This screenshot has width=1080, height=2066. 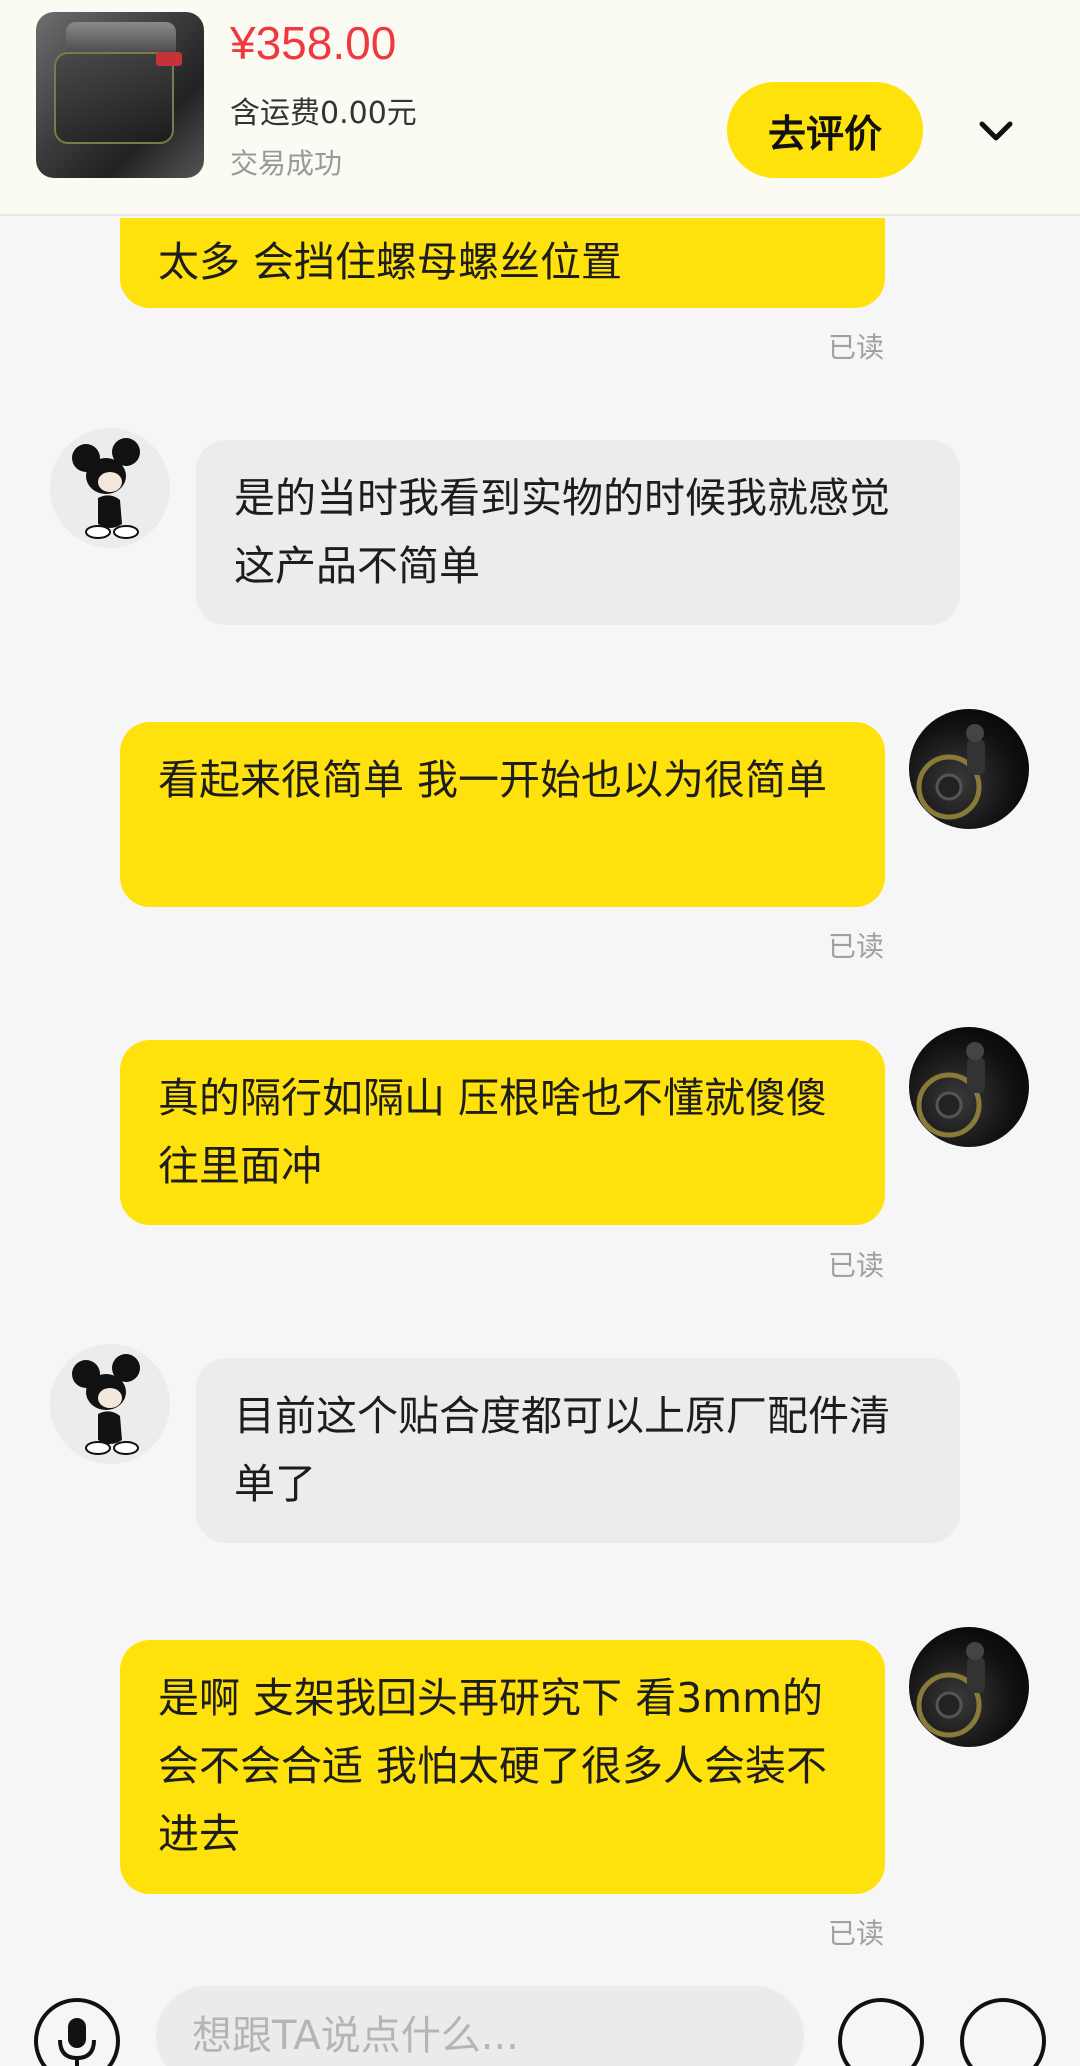 What do you see at coordinates (77, 2032) in the screenshot?
I see `microphone-icon` at bounding box center [77, 2032].